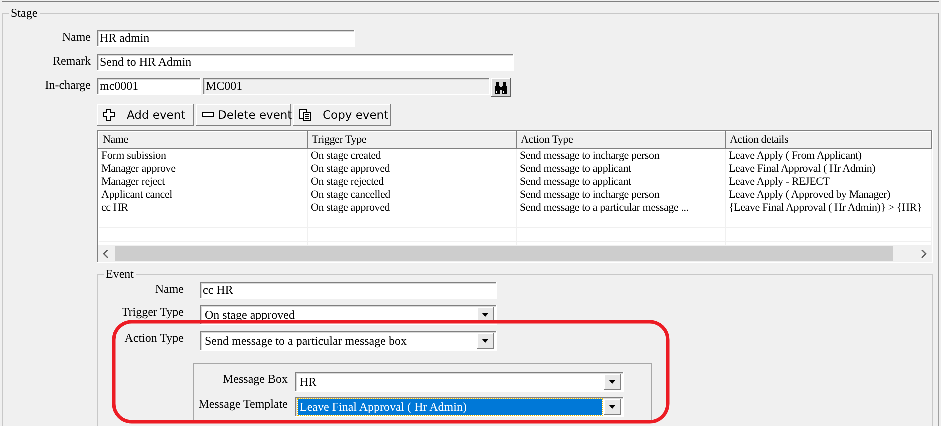  Describe the element at coordinates (109, 115) in the screenshot. I see `plus-icon` at that location.